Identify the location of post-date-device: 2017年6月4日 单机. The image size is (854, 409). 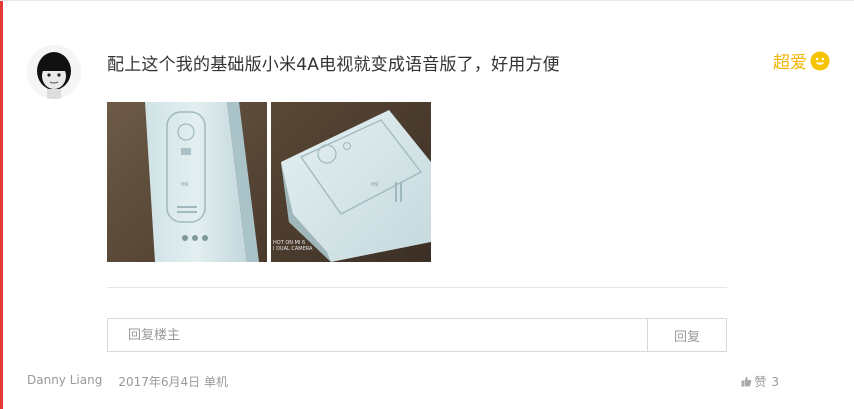
(173, 382).